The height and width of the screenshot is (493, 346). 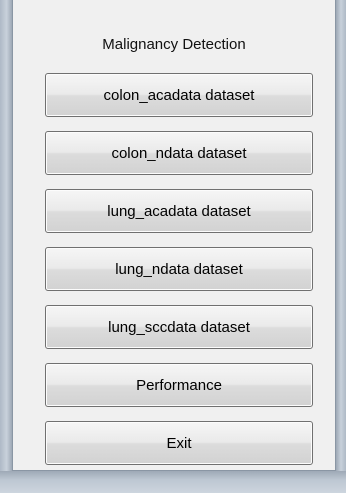 I want to click on panel-title: Malignancy Detection, so click(x=174, y=44).